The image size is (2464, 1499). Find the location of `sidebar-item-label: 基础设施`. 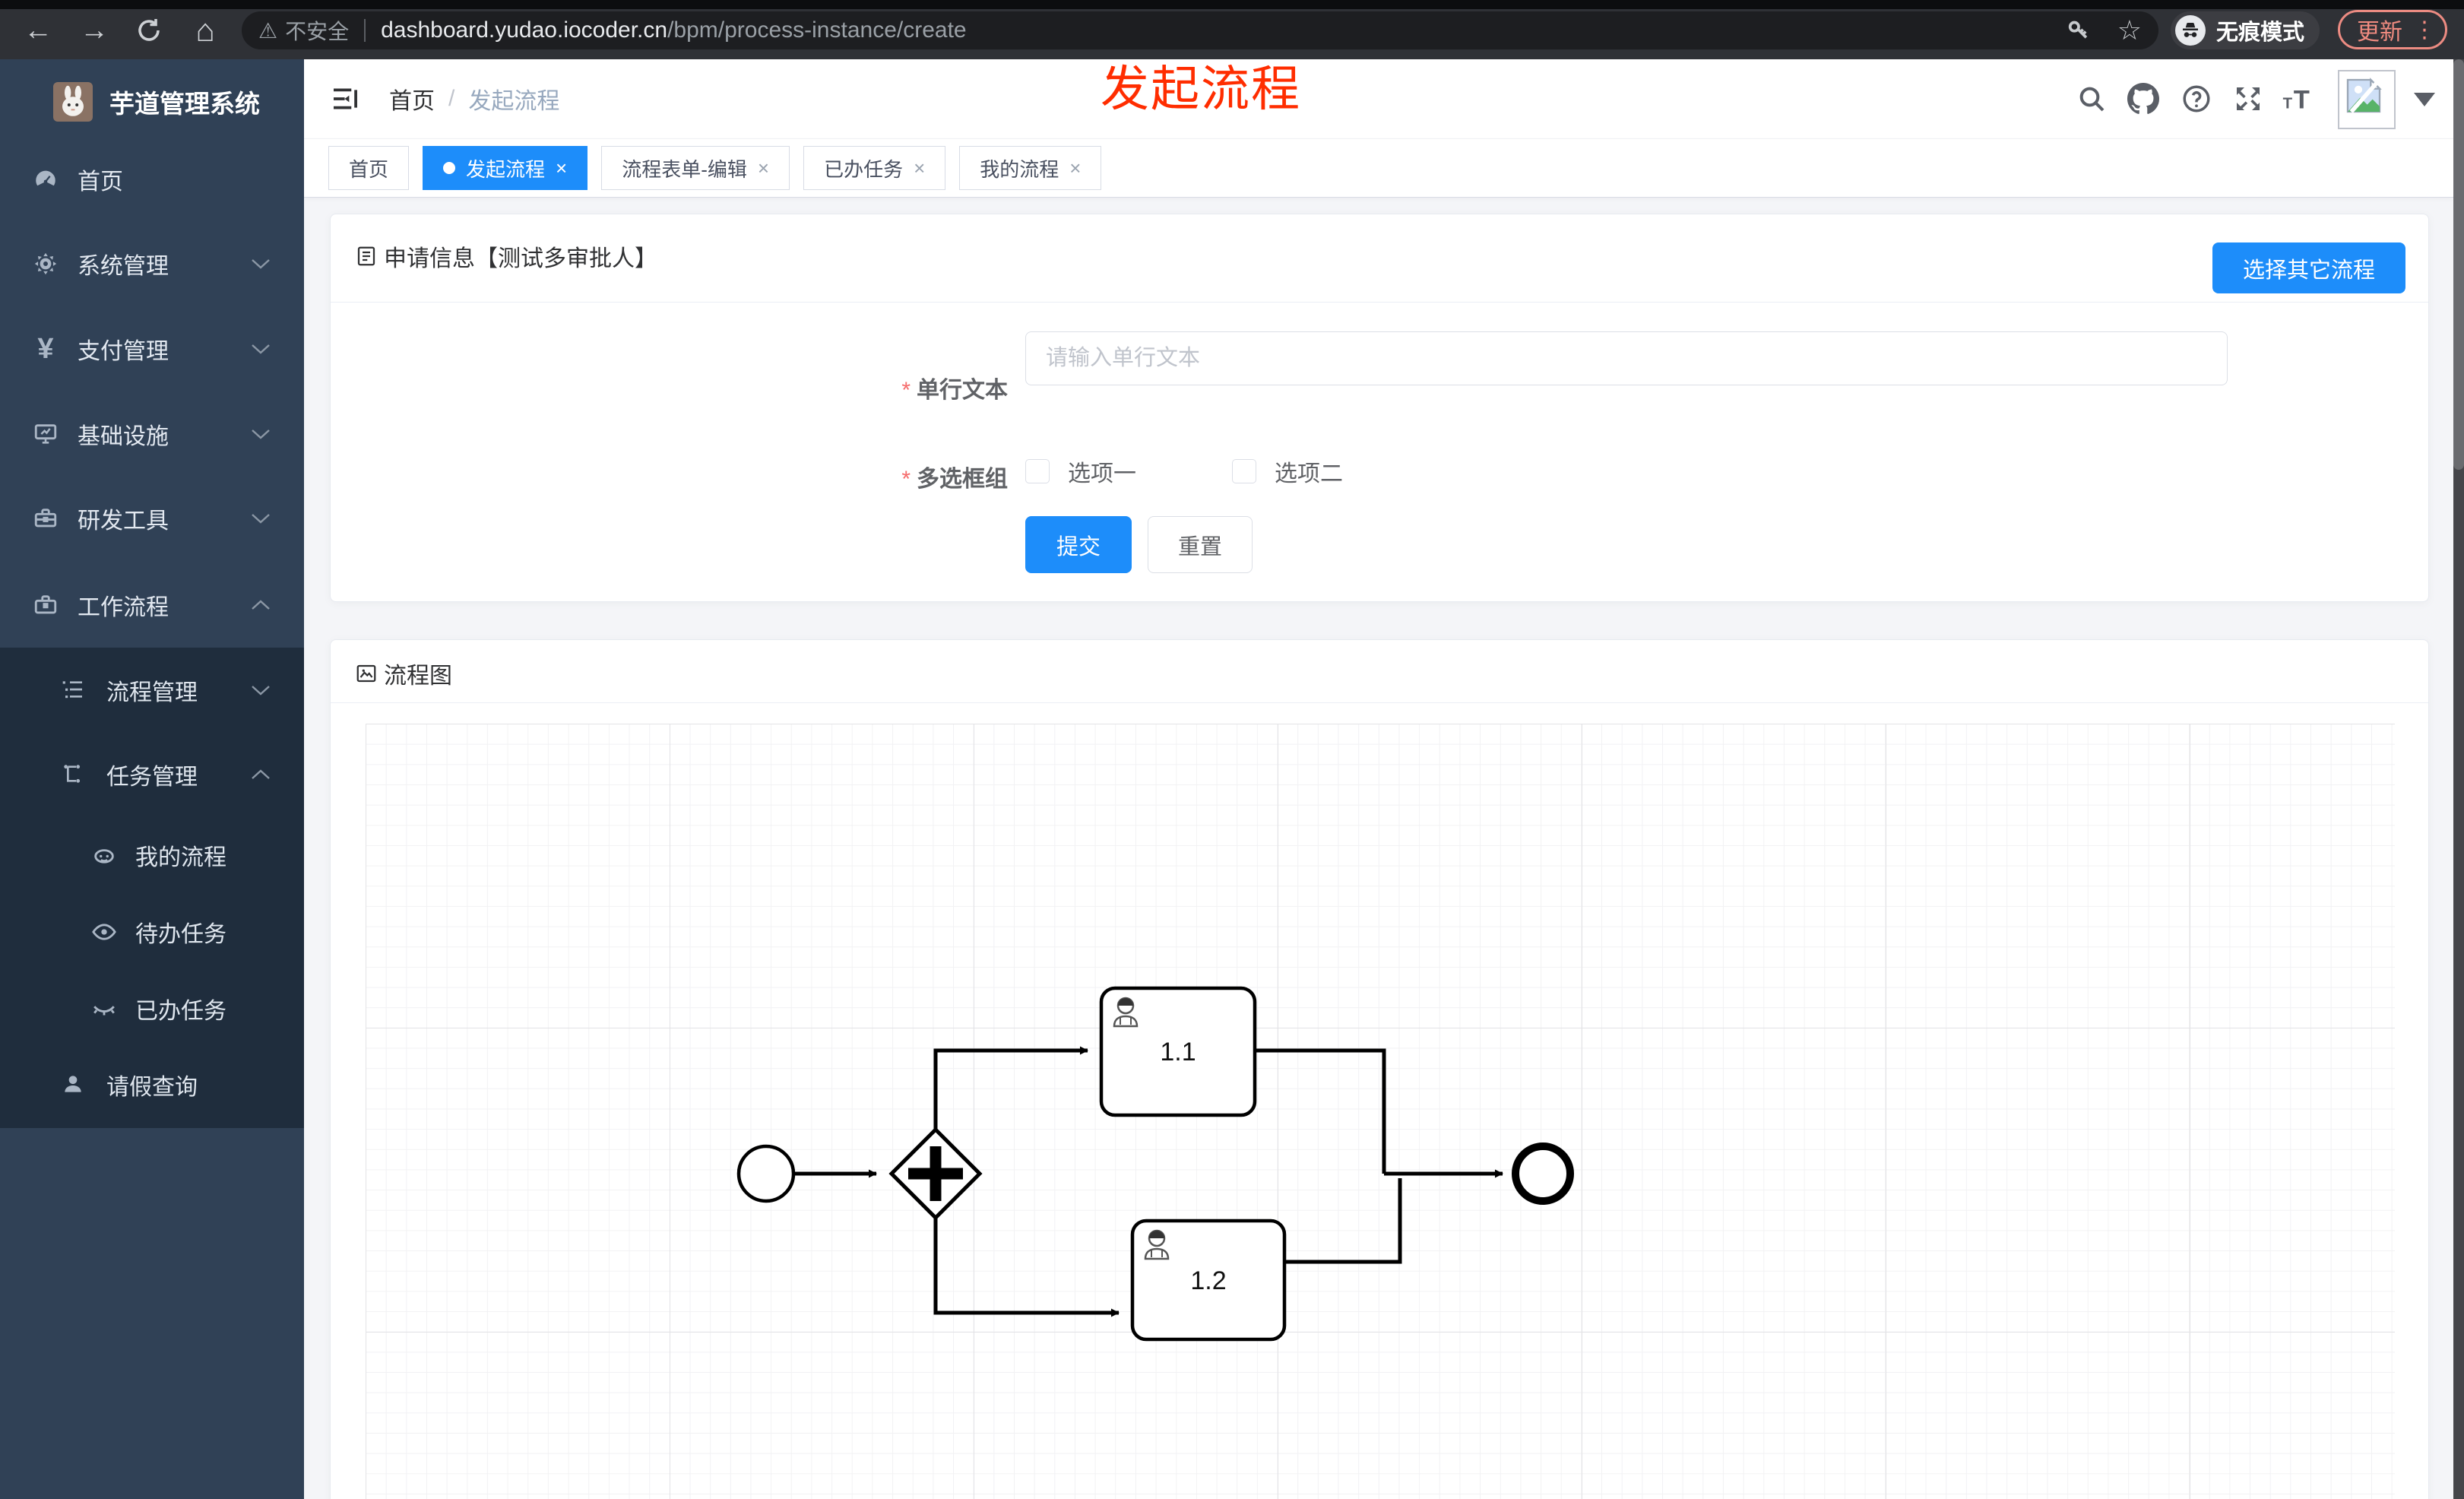

sidebar-item-label: 基础设施 is located at coordinates (123, 437).